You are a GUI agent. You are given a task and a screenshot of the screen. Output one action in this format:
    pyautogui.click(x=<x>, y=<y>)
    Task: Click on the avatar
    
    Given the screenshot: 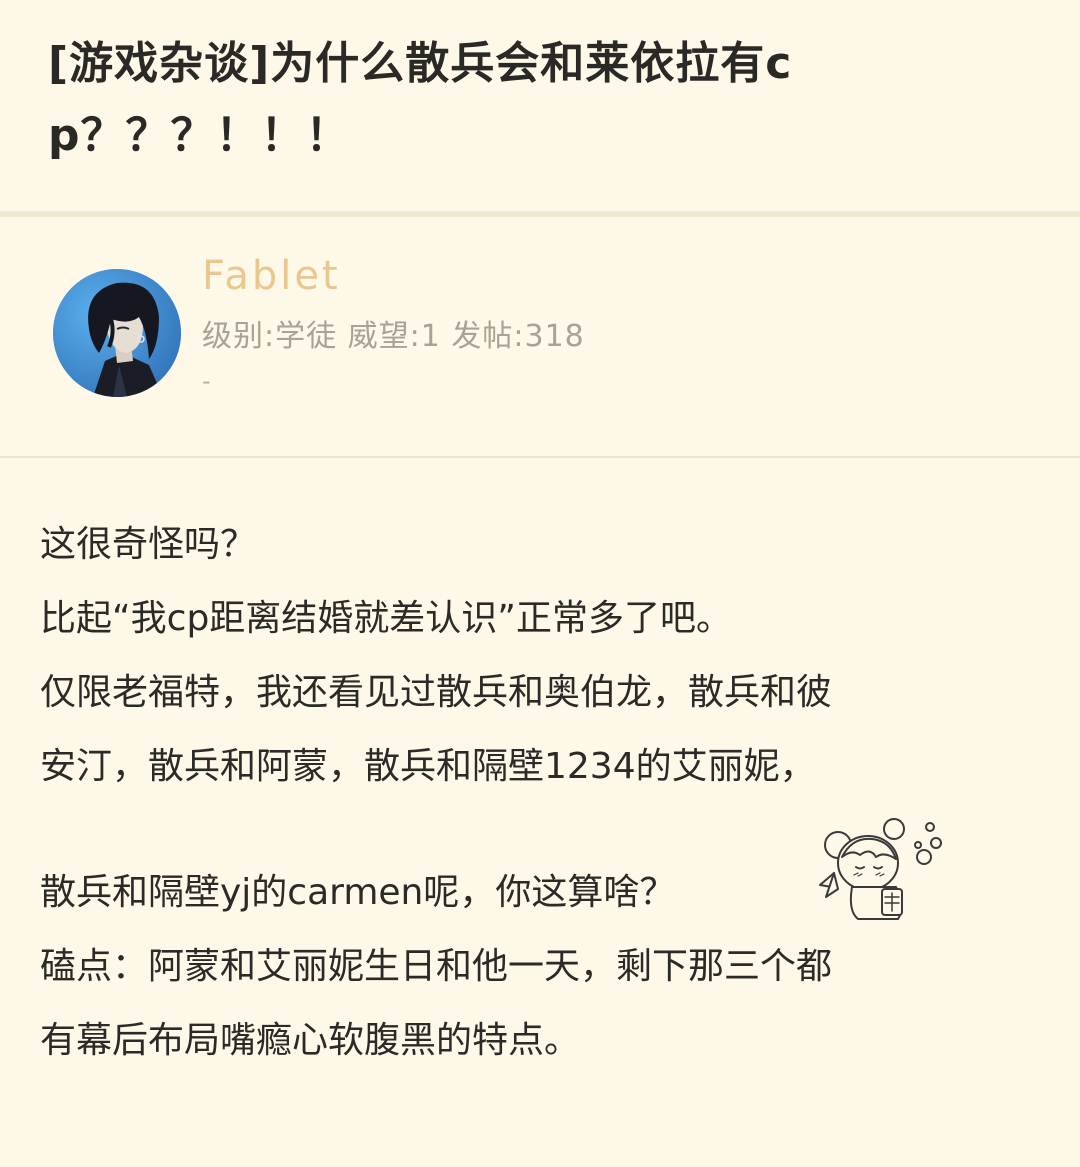 What is the action you would take?
    pyautogui.click(x=117, y=333)
    